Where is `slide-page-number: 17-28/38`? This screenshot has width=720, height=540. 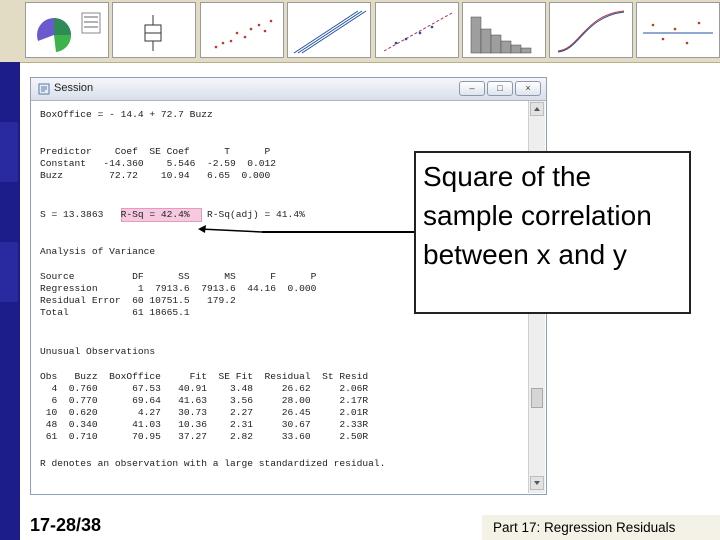 slide-page-number: 17-28/38 is located at coordinates (66, 525).